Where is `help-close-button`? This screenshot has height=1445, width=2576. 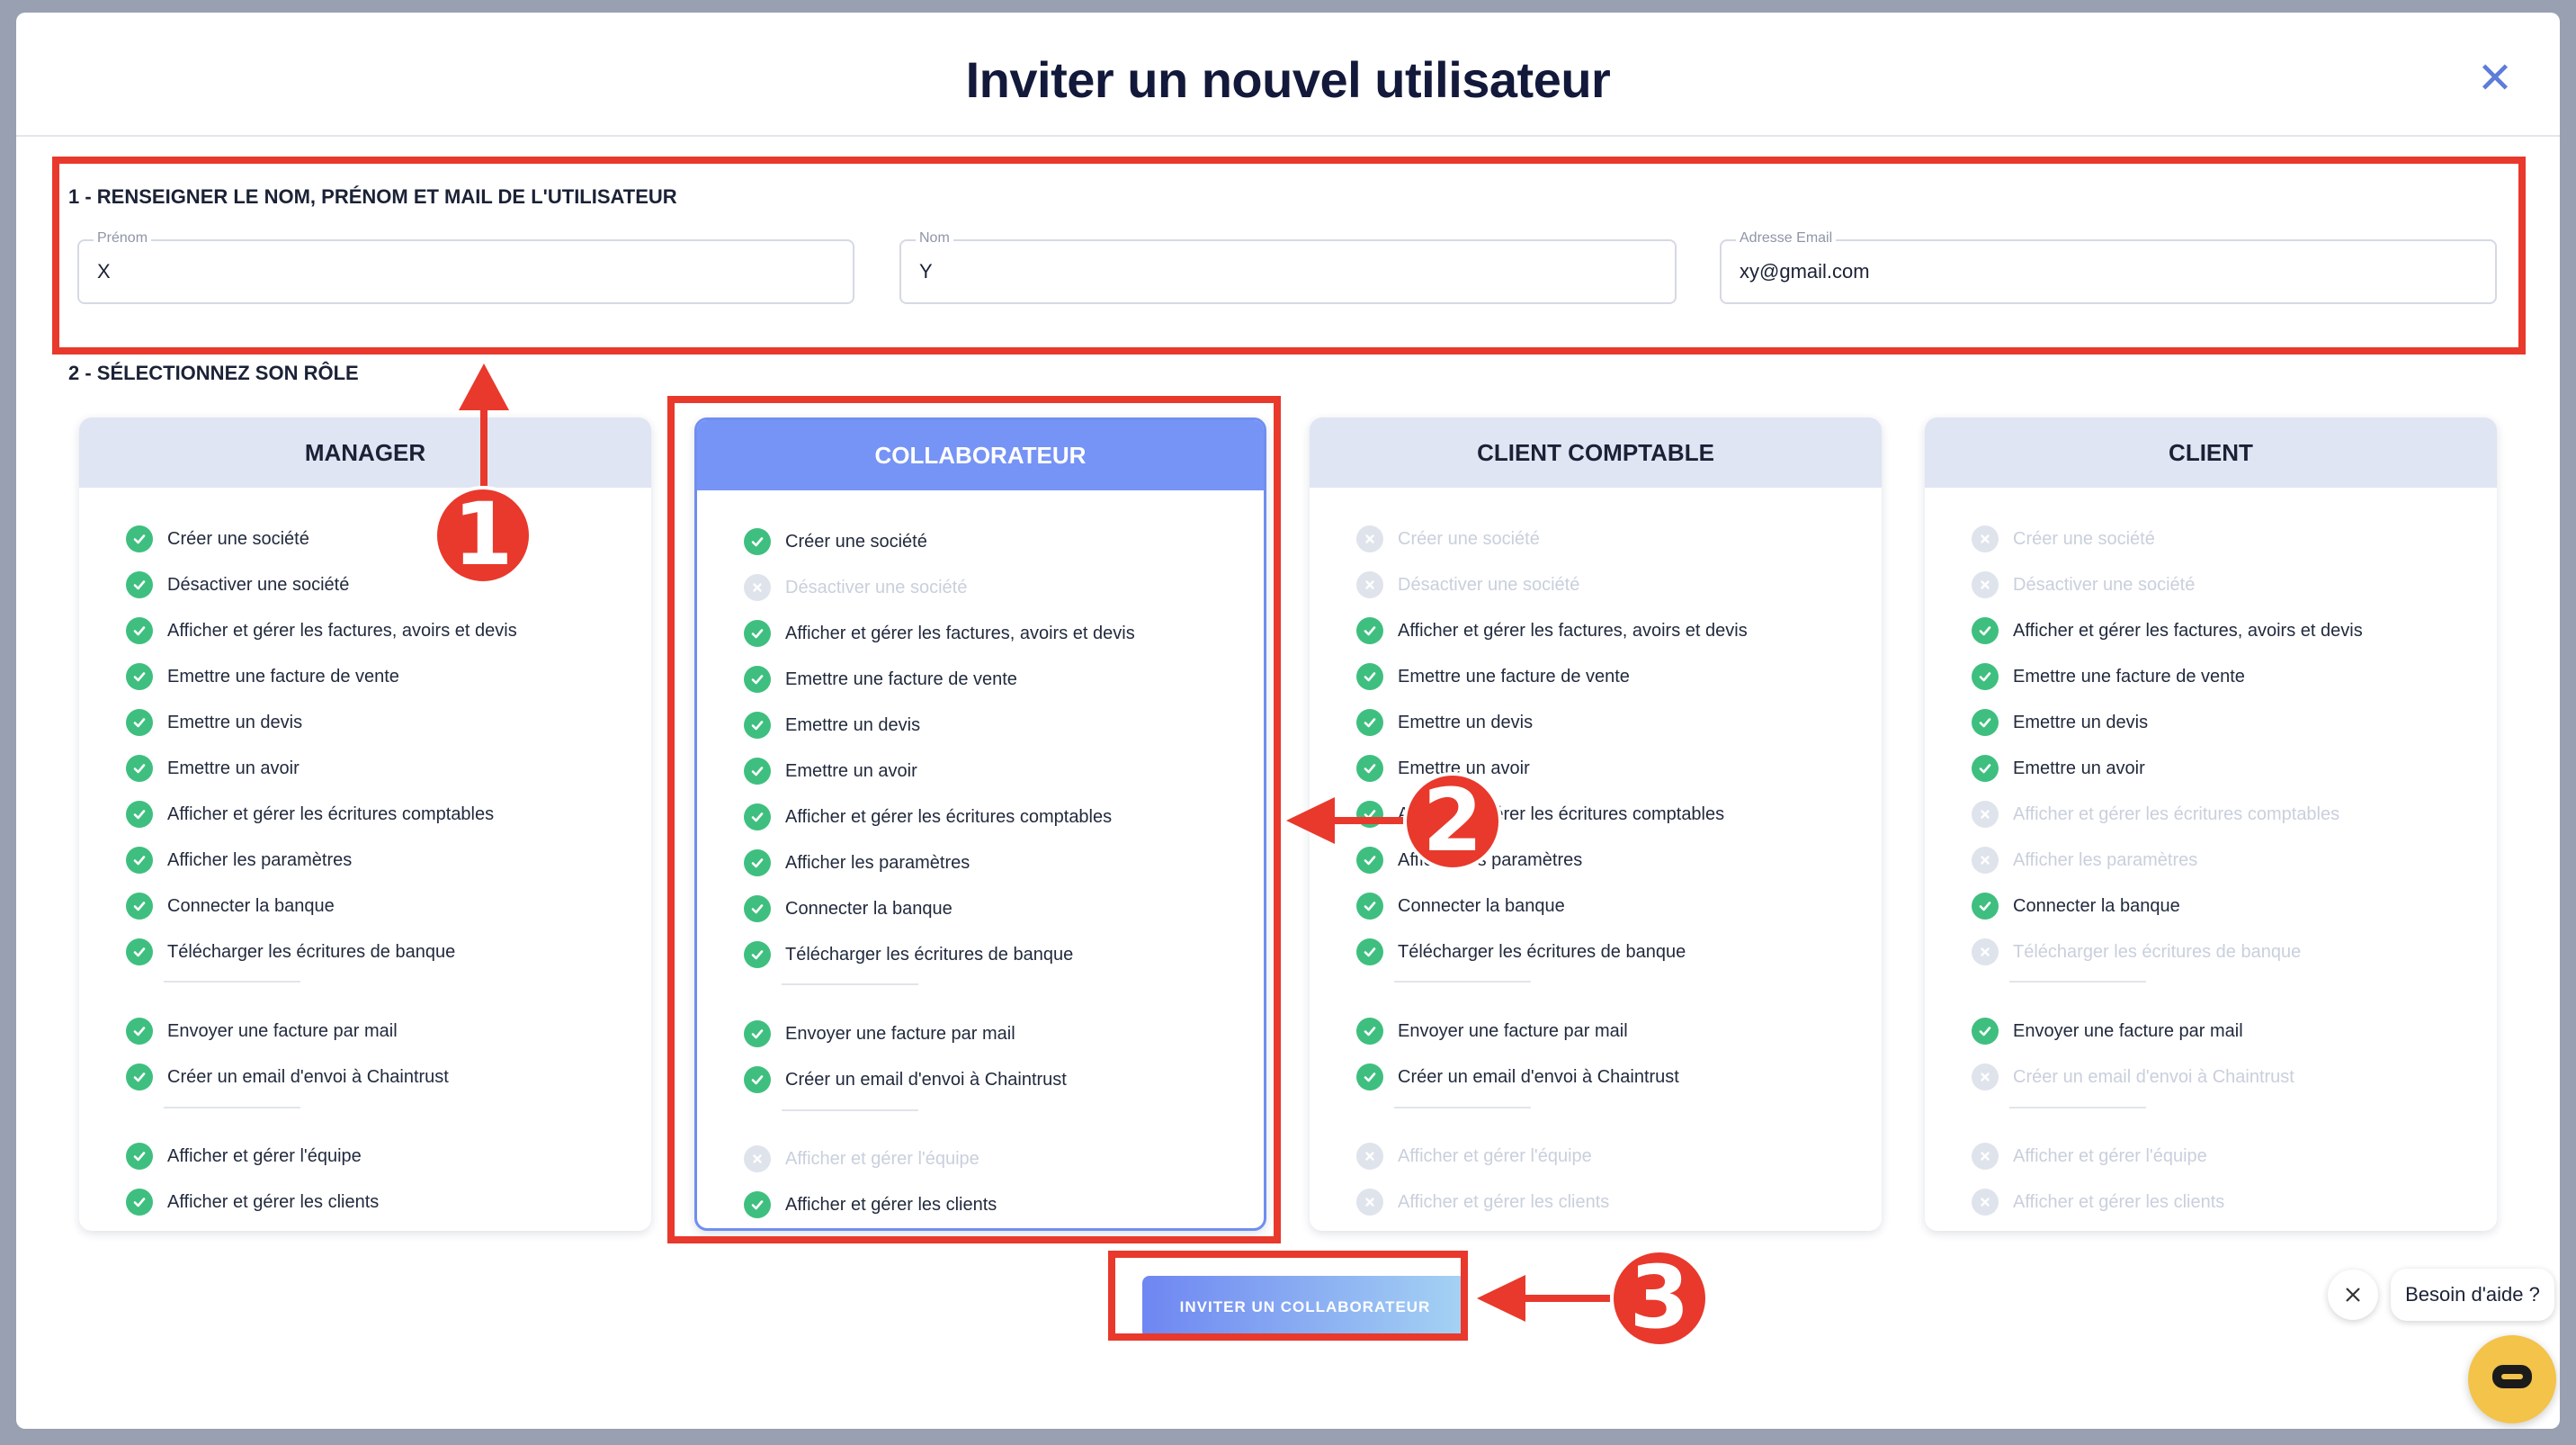 help-close-button is located at coordinates (2353, 1295).